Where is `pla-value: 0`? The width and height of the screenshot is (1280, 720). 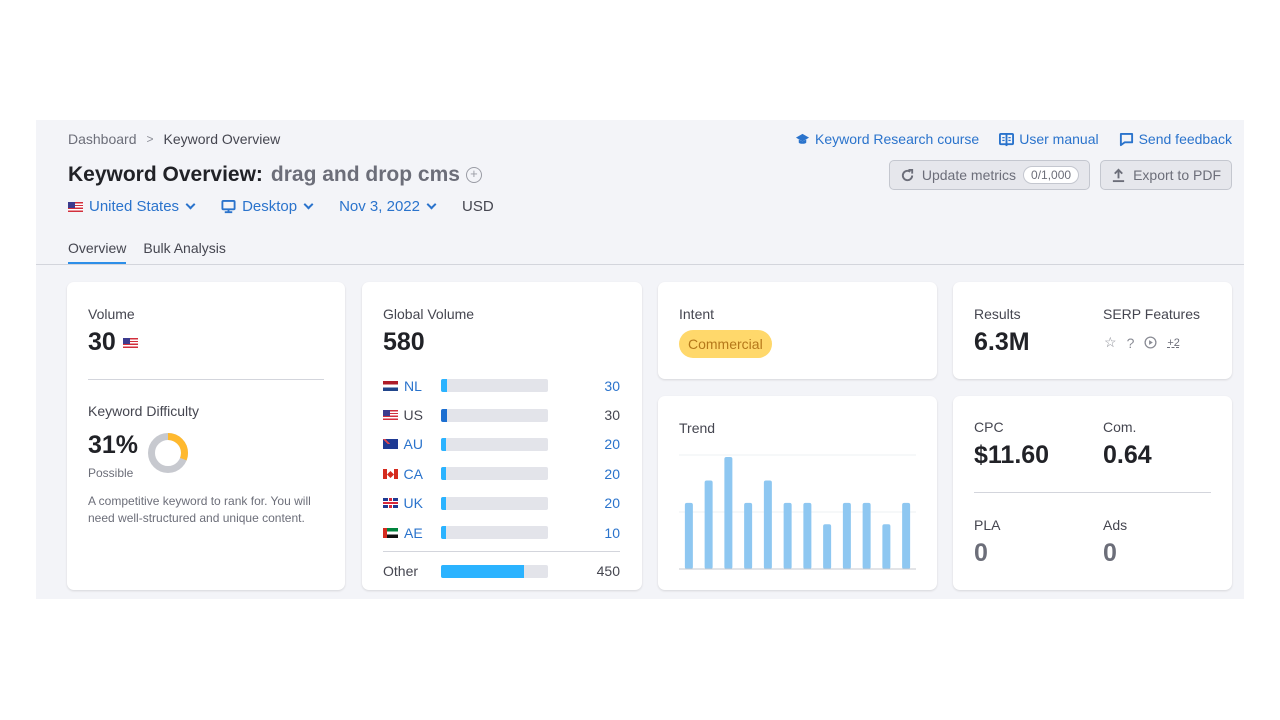
pla-value: 0 is located at coordinates (981, 553).